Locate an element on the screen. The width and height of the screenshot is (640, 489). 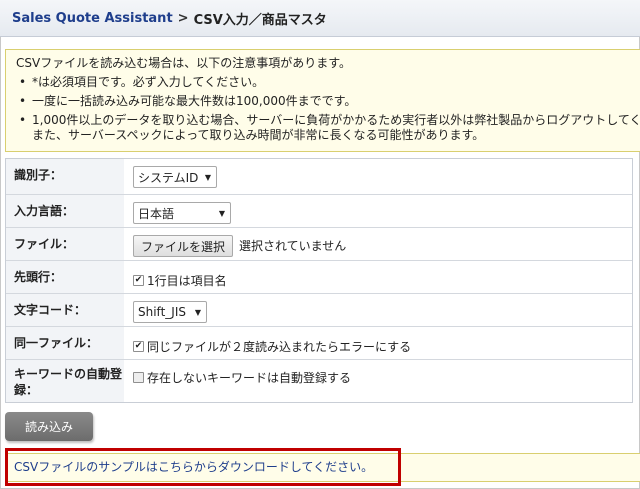
same-file-checkbox: ✔ is located at coordinates (138, 346).